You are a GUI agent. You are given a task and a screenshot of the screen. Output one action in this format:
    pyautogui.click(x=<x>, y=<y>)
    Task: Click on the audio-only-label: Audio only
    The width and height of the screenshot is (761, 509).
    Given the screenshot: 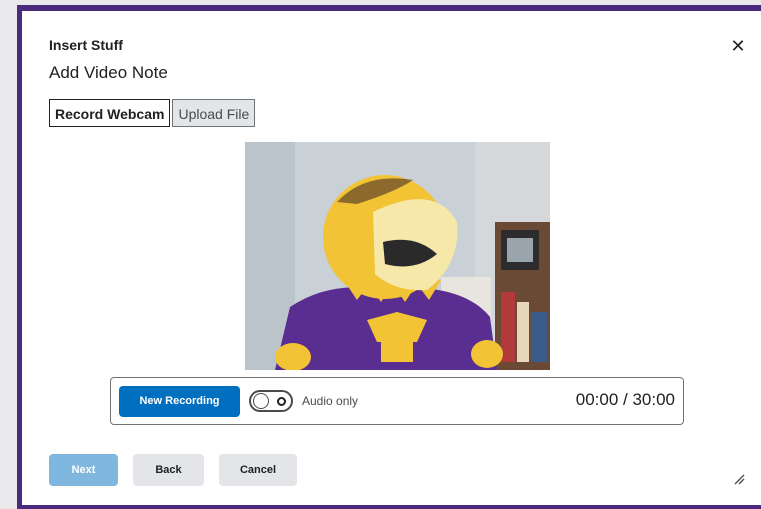 What is the action you would take?
    pyautogui.click(x=330, y=401)
    